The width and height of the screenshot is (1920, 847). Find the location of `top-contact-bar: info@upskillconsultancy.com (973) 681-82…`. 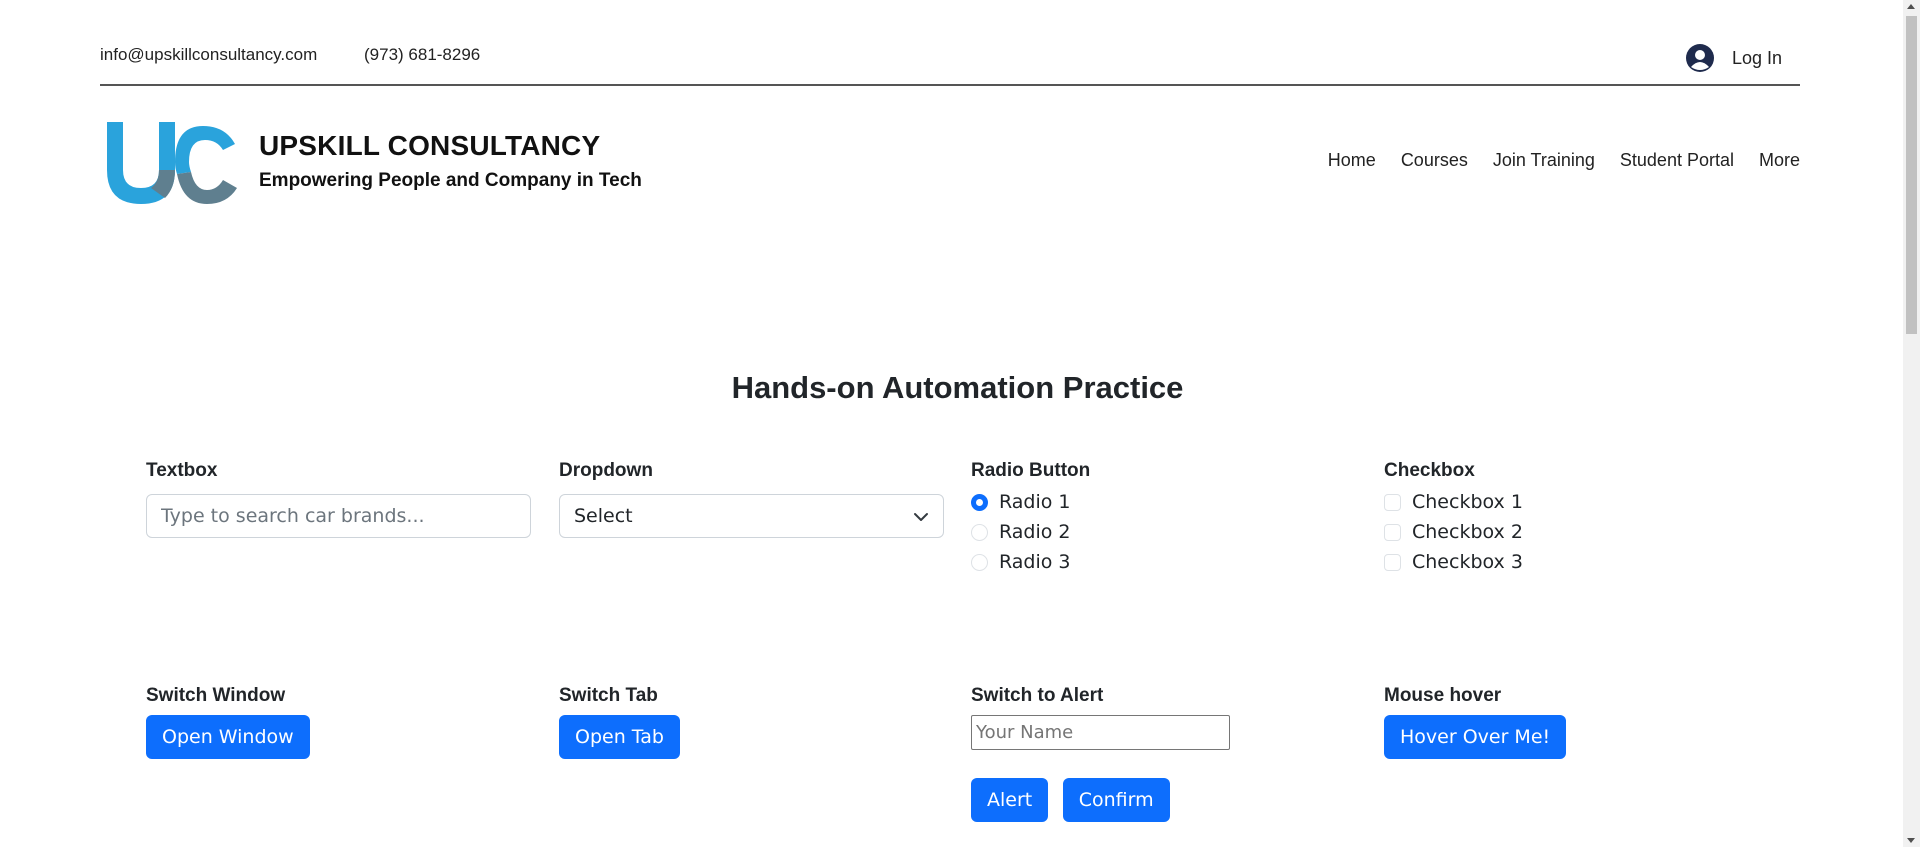

top-contact-bar: info@upskillconsultancy.com (973) 681-82… is located at coordinates (950, 58).